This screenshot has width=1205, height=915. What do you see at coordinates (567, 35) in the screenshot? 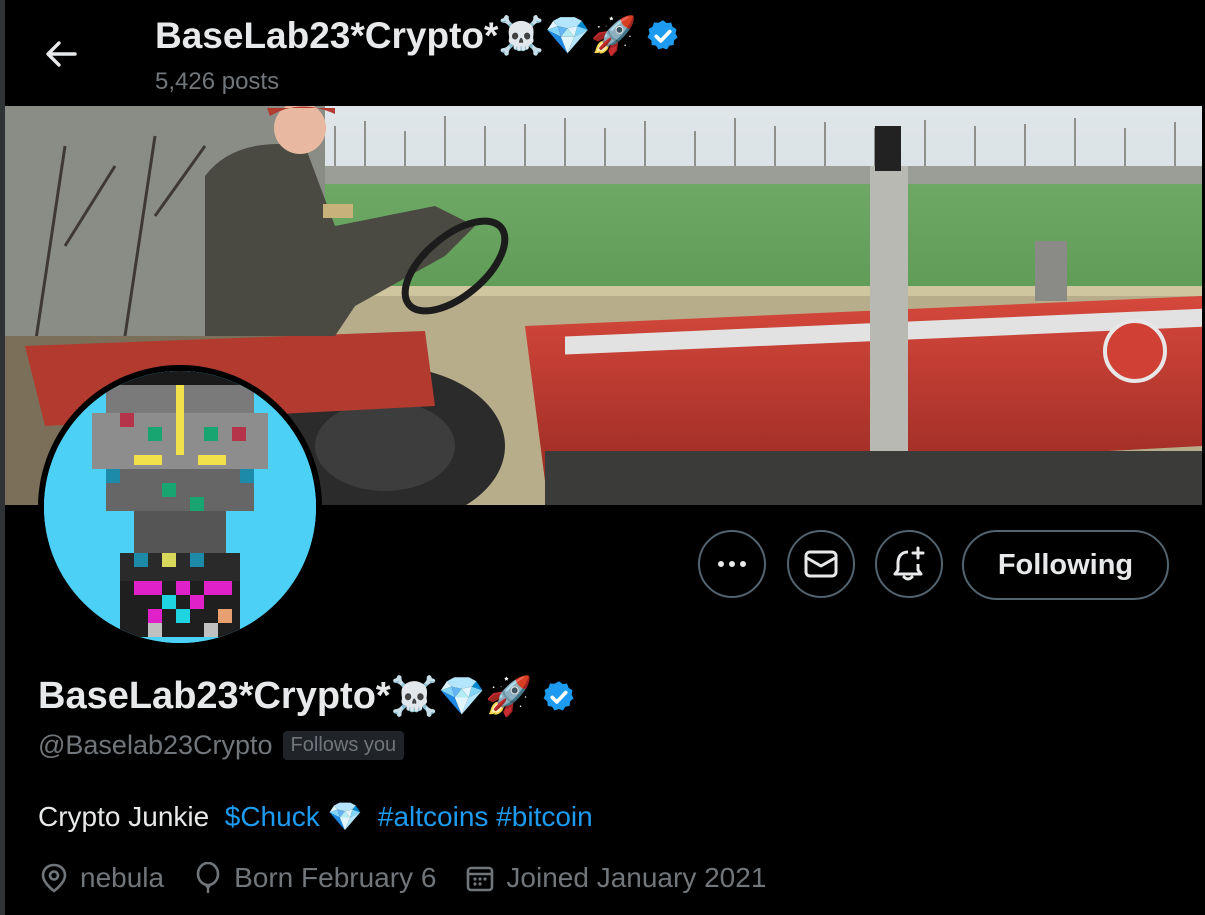
I see `header-name-emojis: ☠️💎🚀` at bounding box center [567, 35].